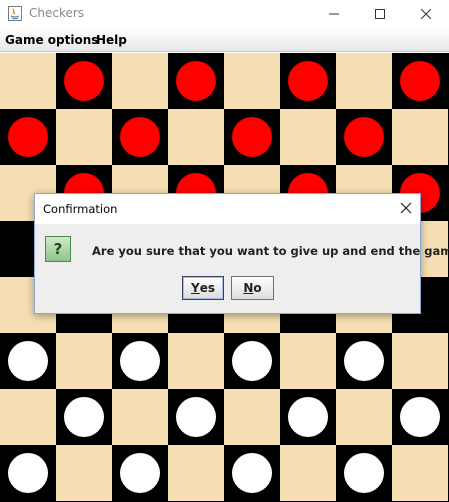  What do you see at coordinates (207, 288) in the screenshot?
I see `yes-label-rest: es` at bounding box center [207, 288].